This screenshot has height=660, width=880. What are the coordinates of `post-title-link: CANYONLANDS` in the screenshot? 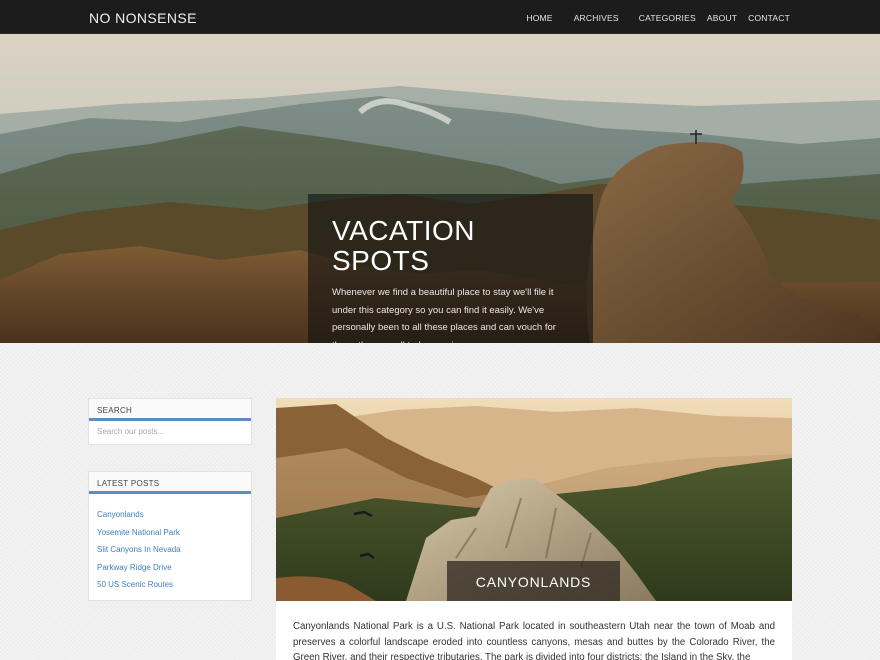 It's located at (533, 582).